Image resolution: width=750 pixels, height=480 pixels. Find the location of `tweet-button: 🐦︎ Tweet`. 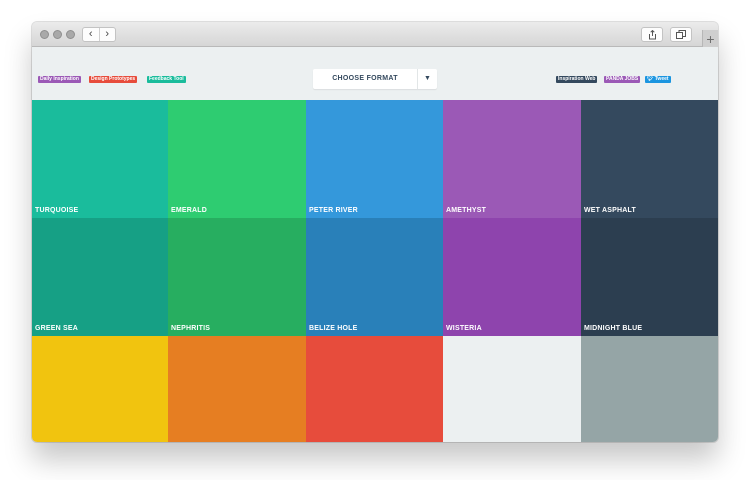

tweet-button: 🐦︎ Tweet is located at coordinates (658, 79).